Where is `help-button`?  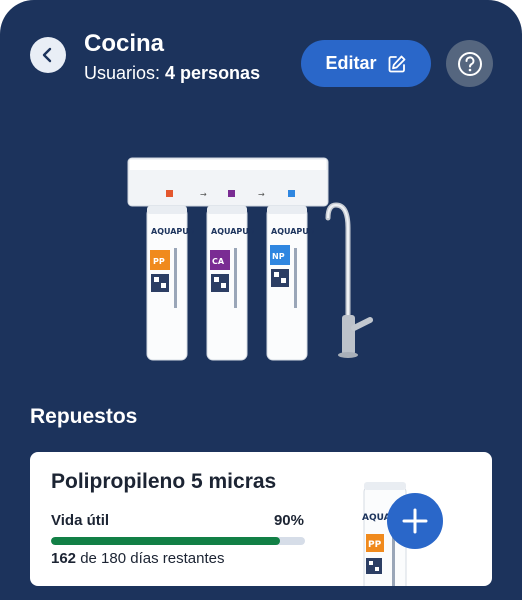 help-button is located at coordinates (469, 63).